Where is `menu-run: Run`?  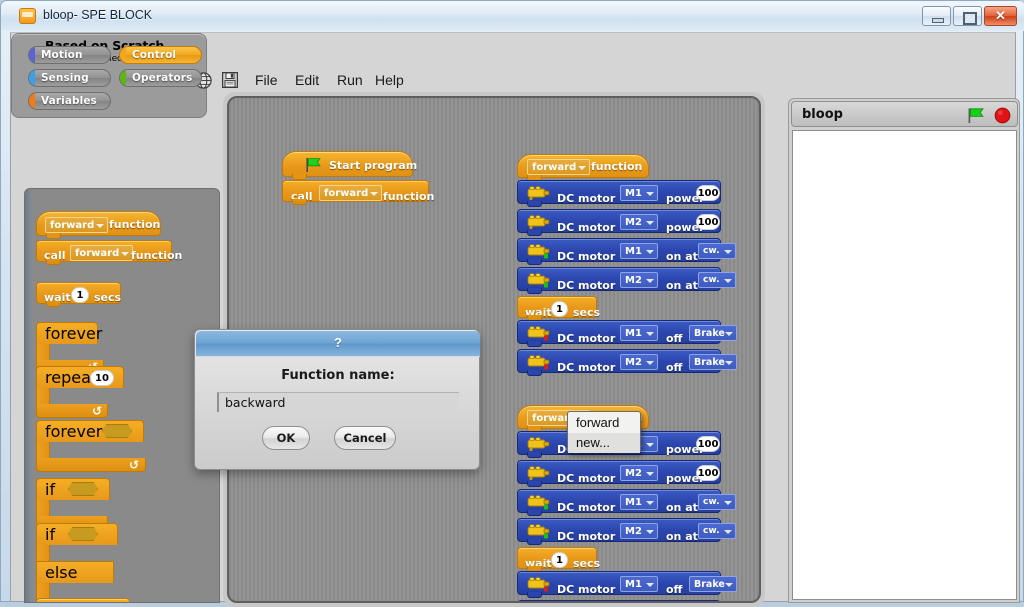 menu-run: Run is located at coordinates (350, 80).